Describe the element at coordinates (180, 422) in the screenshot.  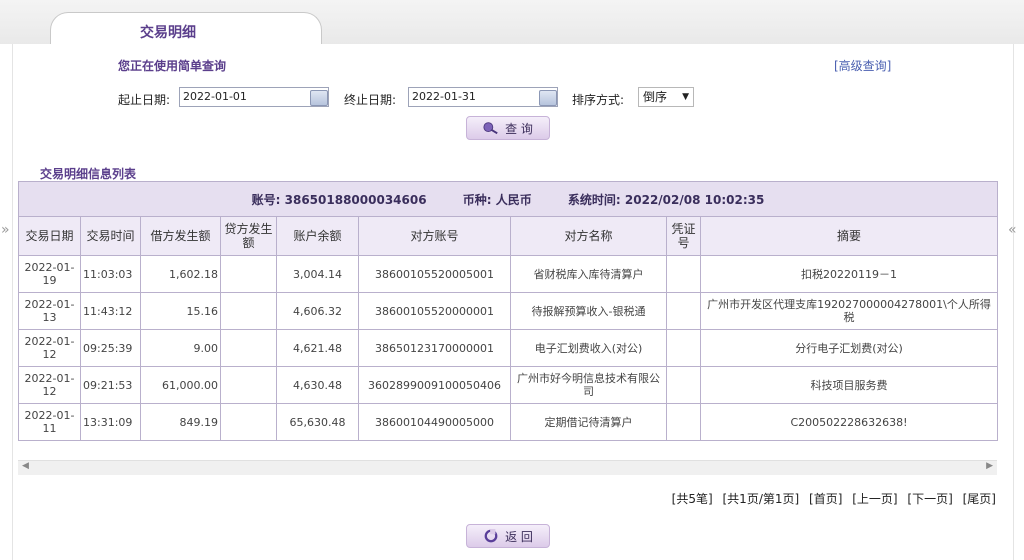
I see `cell-debit: 849.19` at that location.